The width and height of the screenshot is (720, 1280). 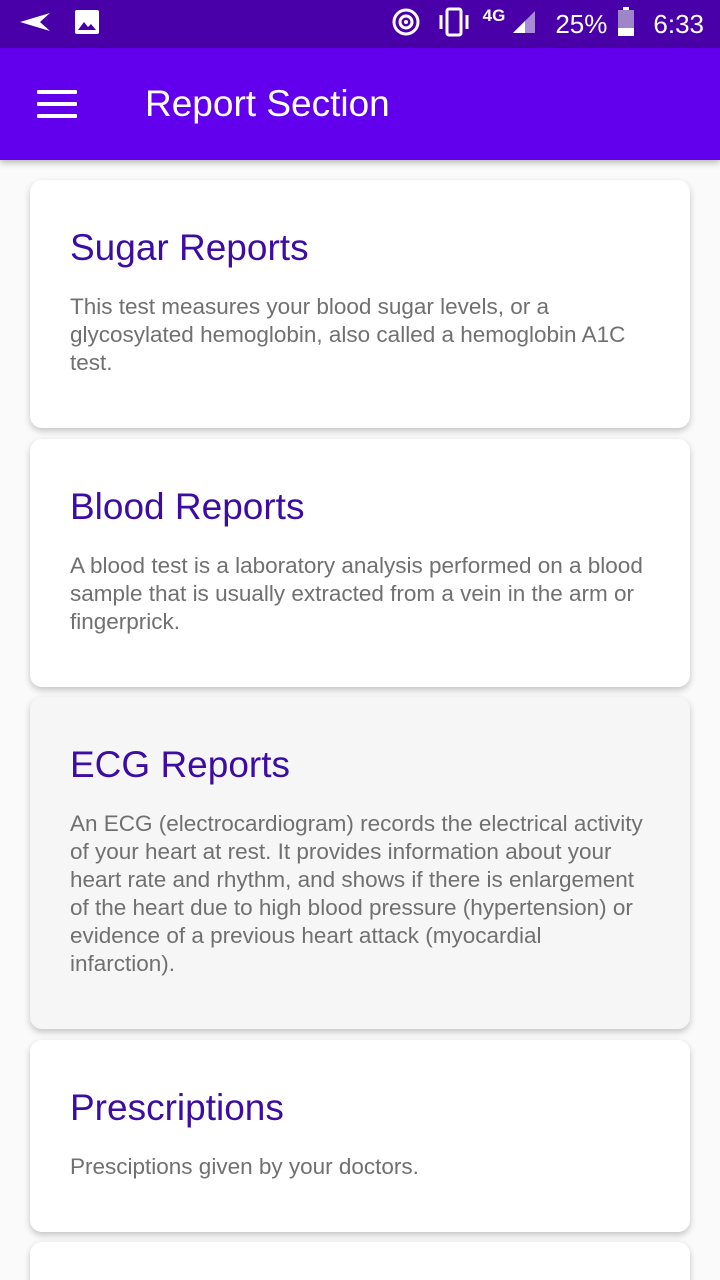 What do you see at coordinates (180, 764) in the screenshot?
I see `card-title: ECG Reports` at bounding box center [180, 764].